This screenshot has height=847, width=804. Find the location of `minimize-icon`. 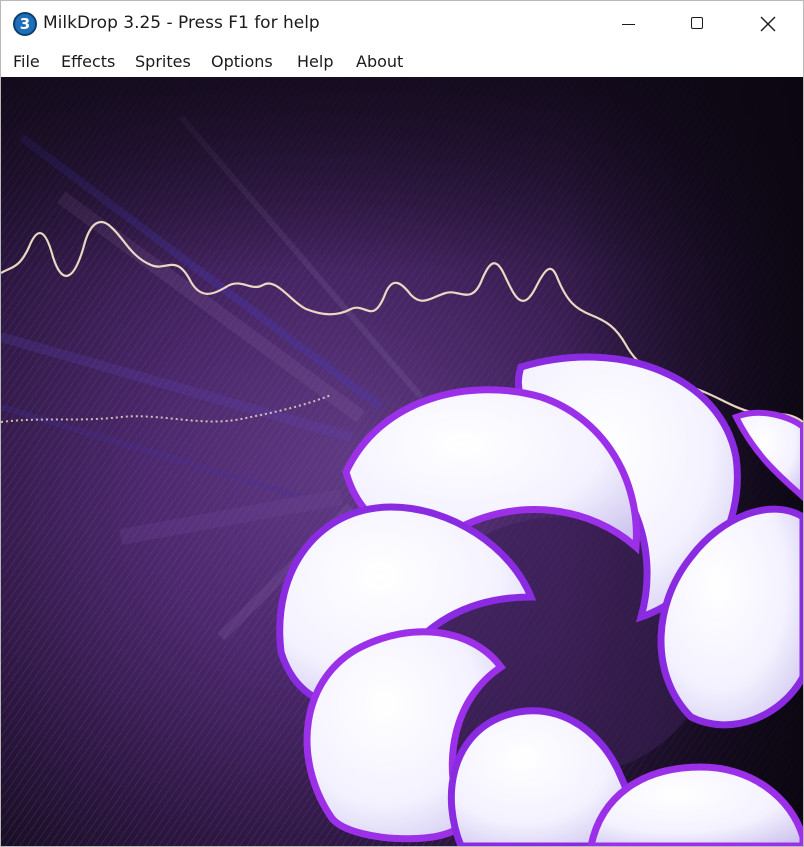

minimize-icon is located at coordinates (628, 24).